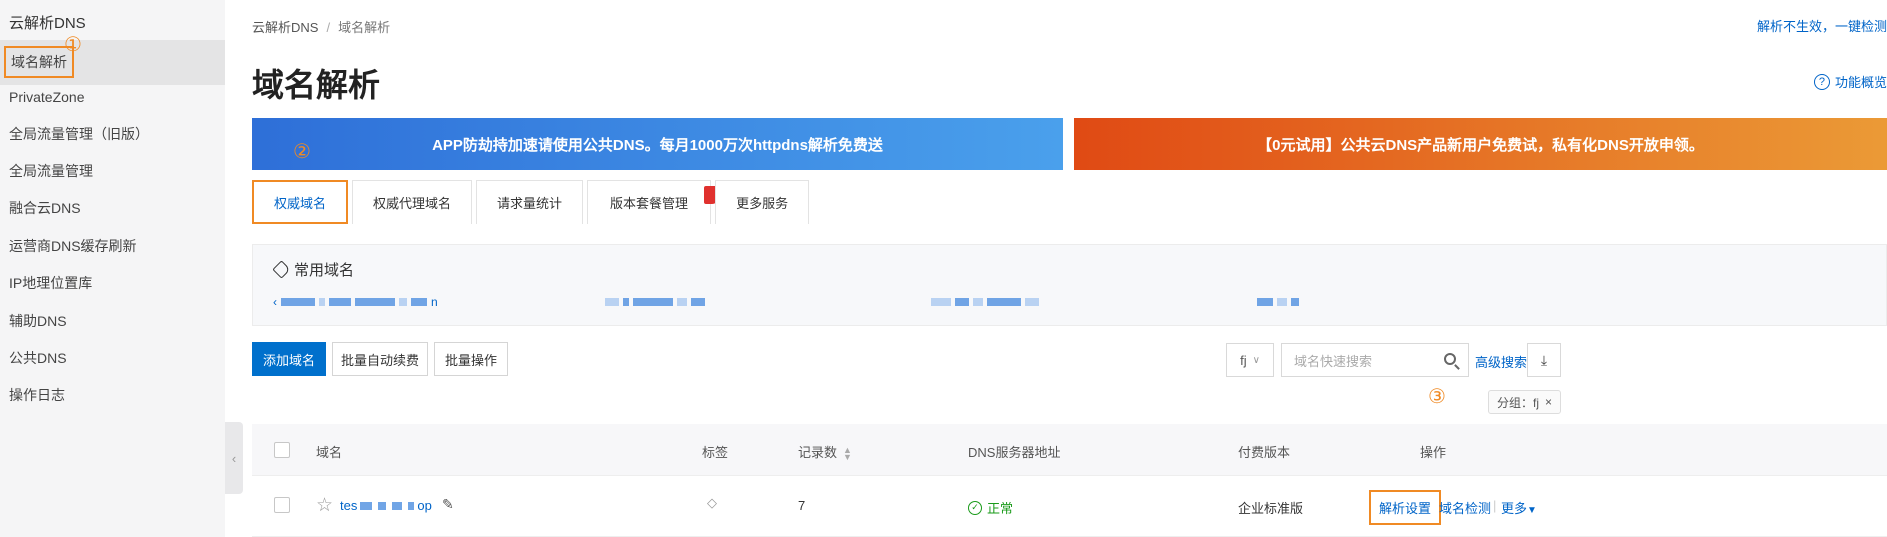 The image size is (1887, 537). Describe the element at coordinates (1333, 361) in the screenshot. I see `search-placeholder: 域名快速搜索` at that location.